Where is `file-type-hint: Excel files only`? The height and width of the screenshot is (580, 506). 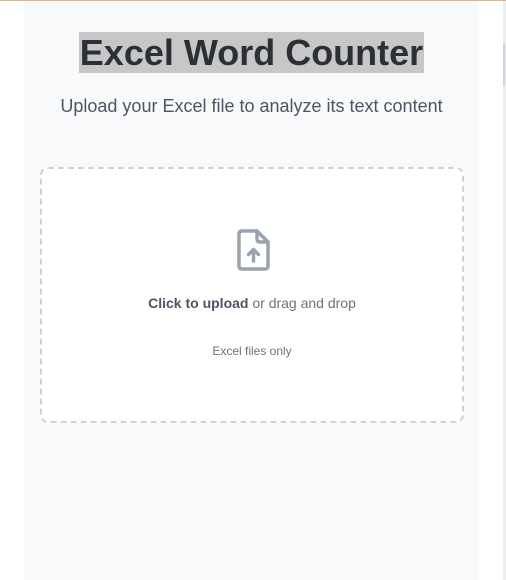 file-type-hint: Excel files only is located at coordinates (252, 351).